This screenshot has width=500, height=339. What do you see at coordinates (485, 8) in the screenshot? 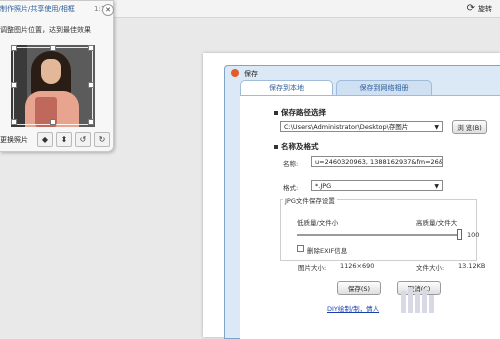
I see `rotate-label: 旋转` at bounding box center [485, 8].